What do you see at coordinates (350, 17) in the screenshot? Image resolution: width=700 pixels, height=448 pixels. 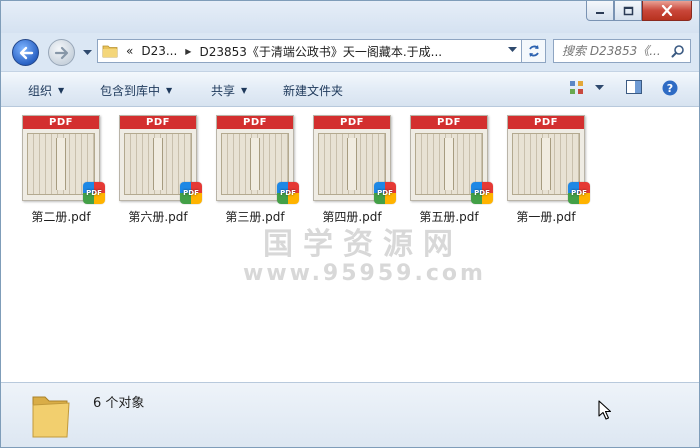 I see `title-bar` at bounding box center [350, 17].